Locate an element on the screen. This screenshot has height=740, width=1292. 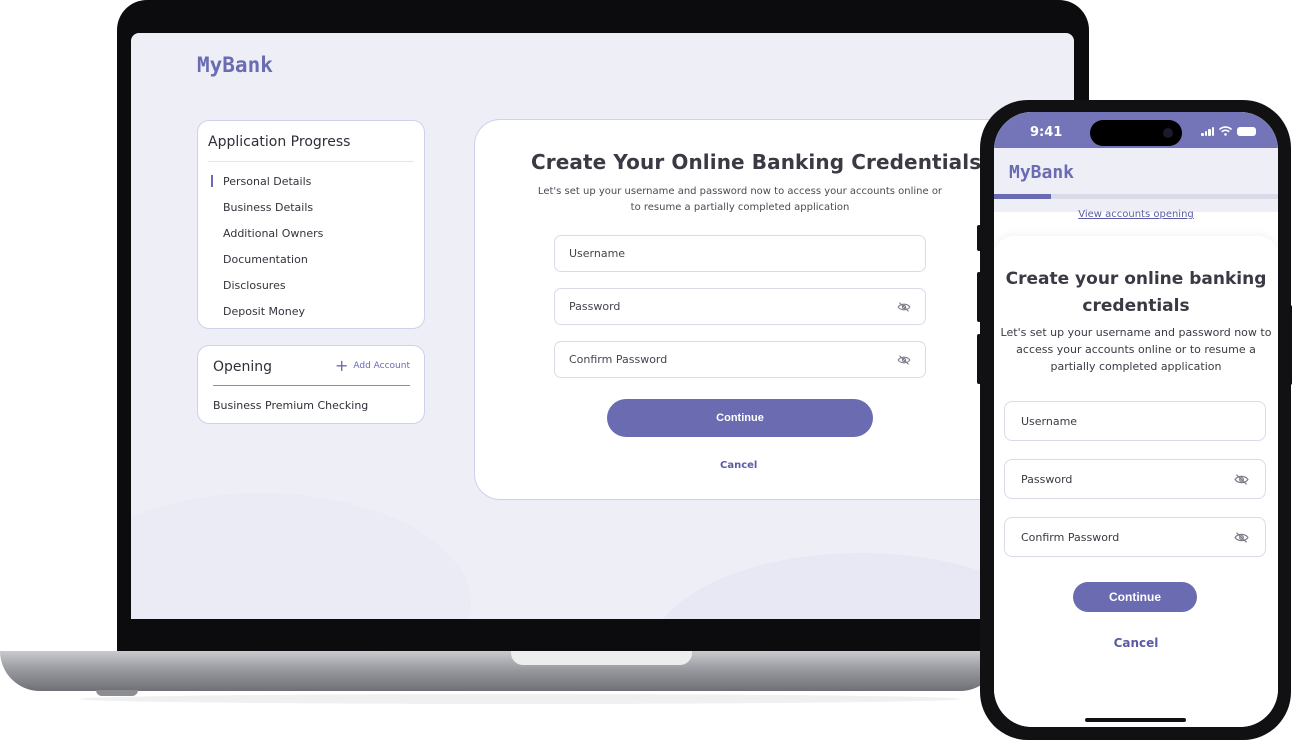
progress-fill is located at coordinates (1022, 196).